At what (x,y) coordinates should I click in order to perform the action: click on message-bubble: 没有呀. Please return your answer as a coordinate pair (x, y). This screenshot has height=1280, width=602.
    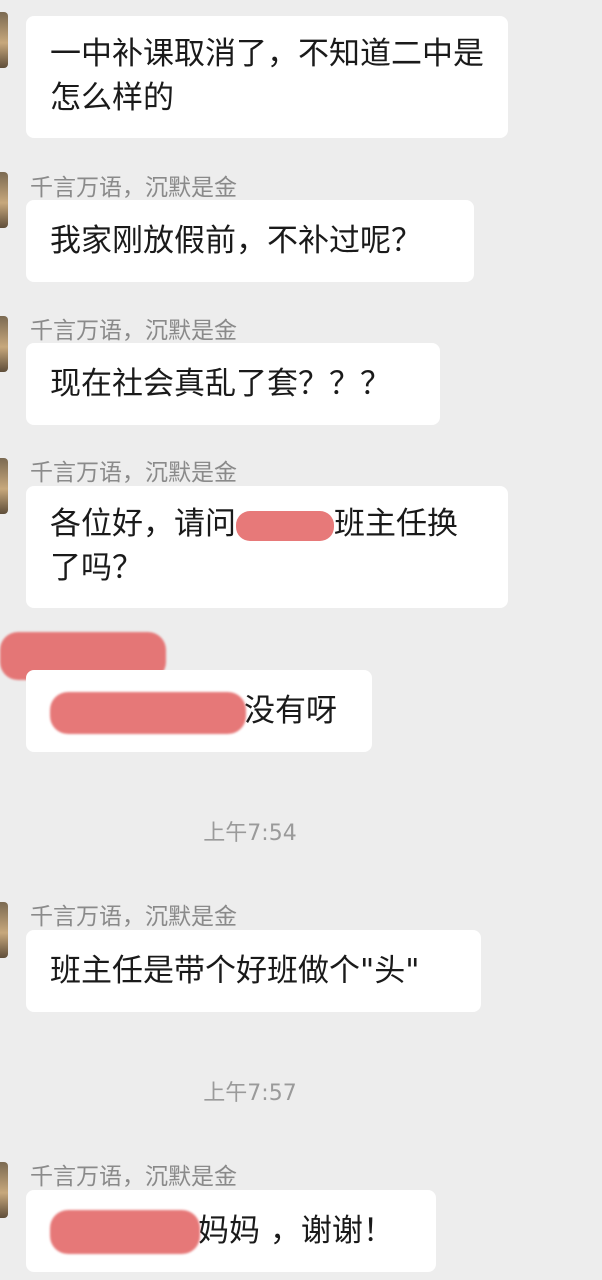
    Looking at the image, I should click on (199, 711).